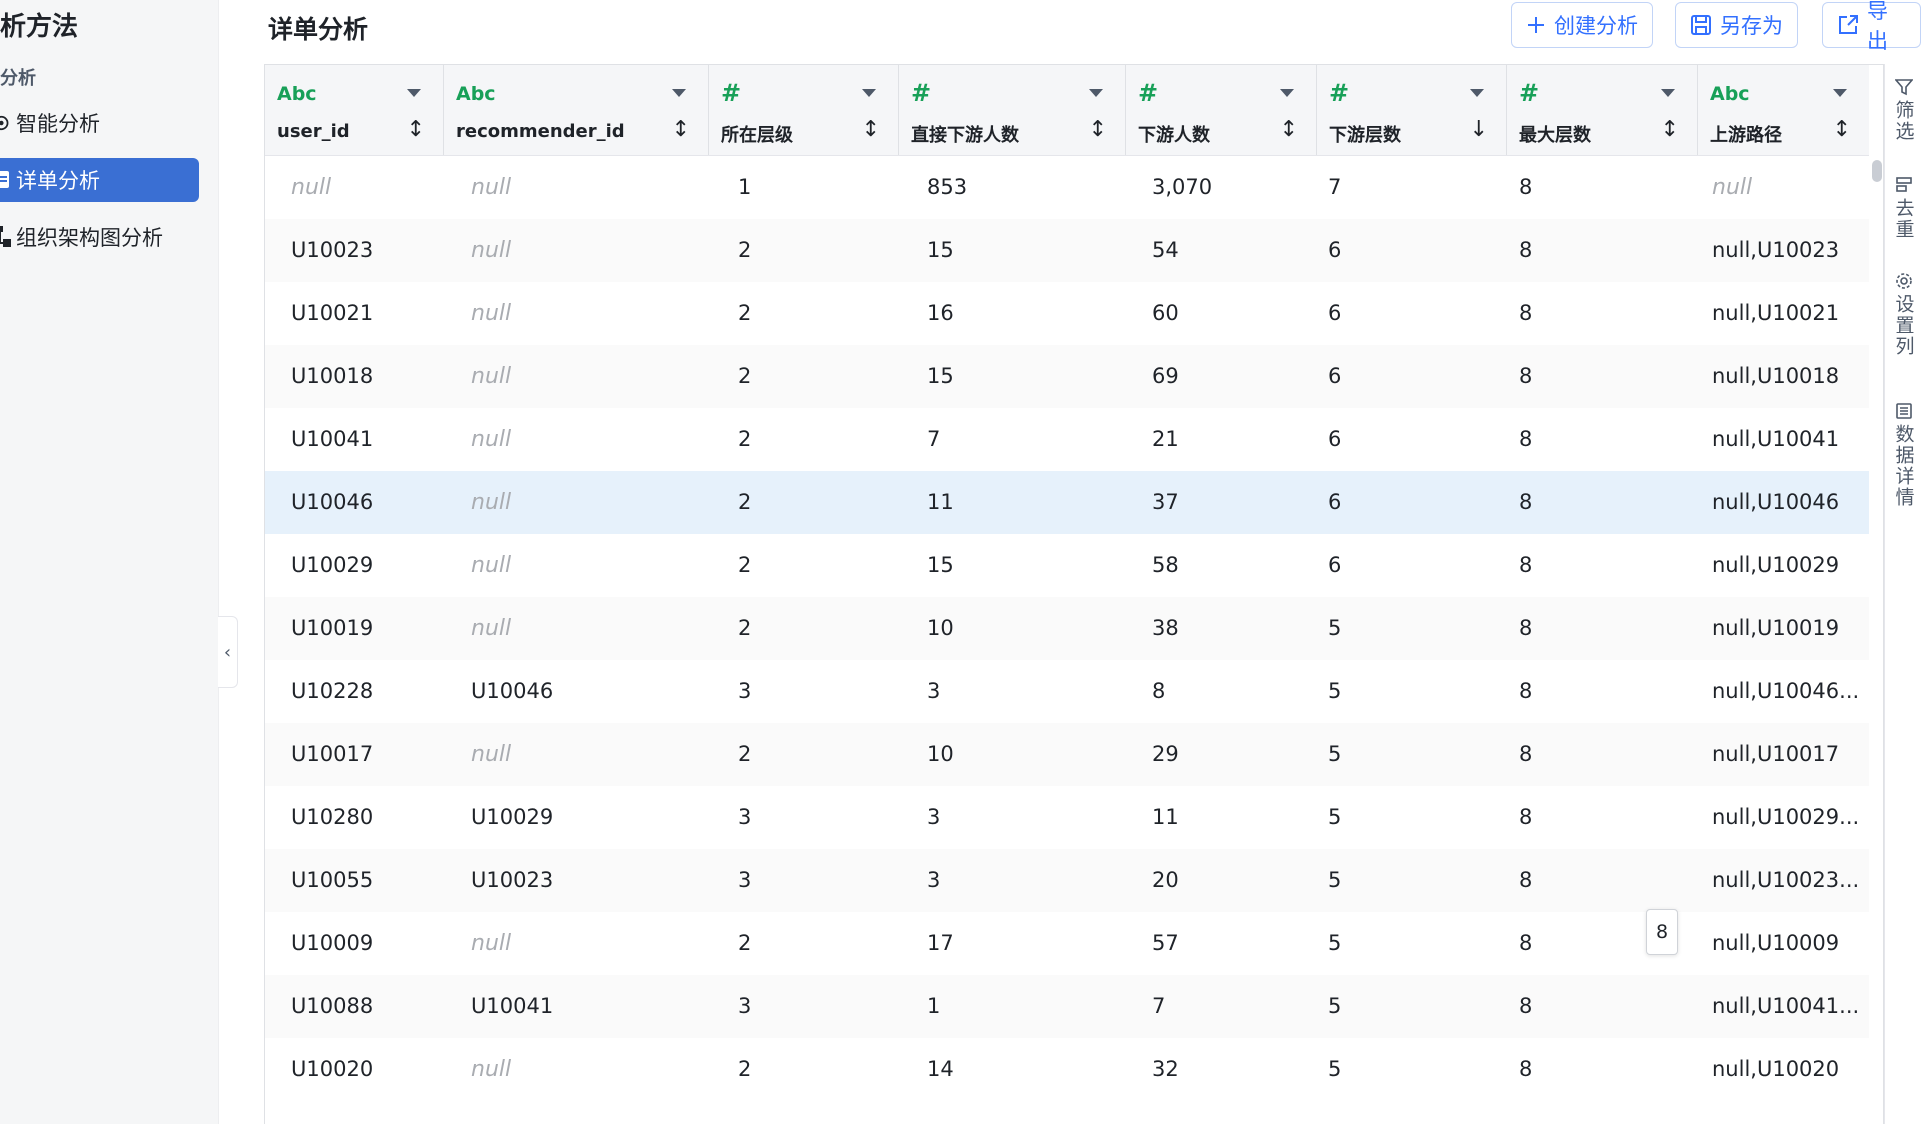 Image resolution: width=1921 pixels, height=1124 pixels. Describe the element at coordinates (1067, 943) in the screenshot. I see `table-row: U10009 null 2 17 57 5 8 null,U10009` at that location.